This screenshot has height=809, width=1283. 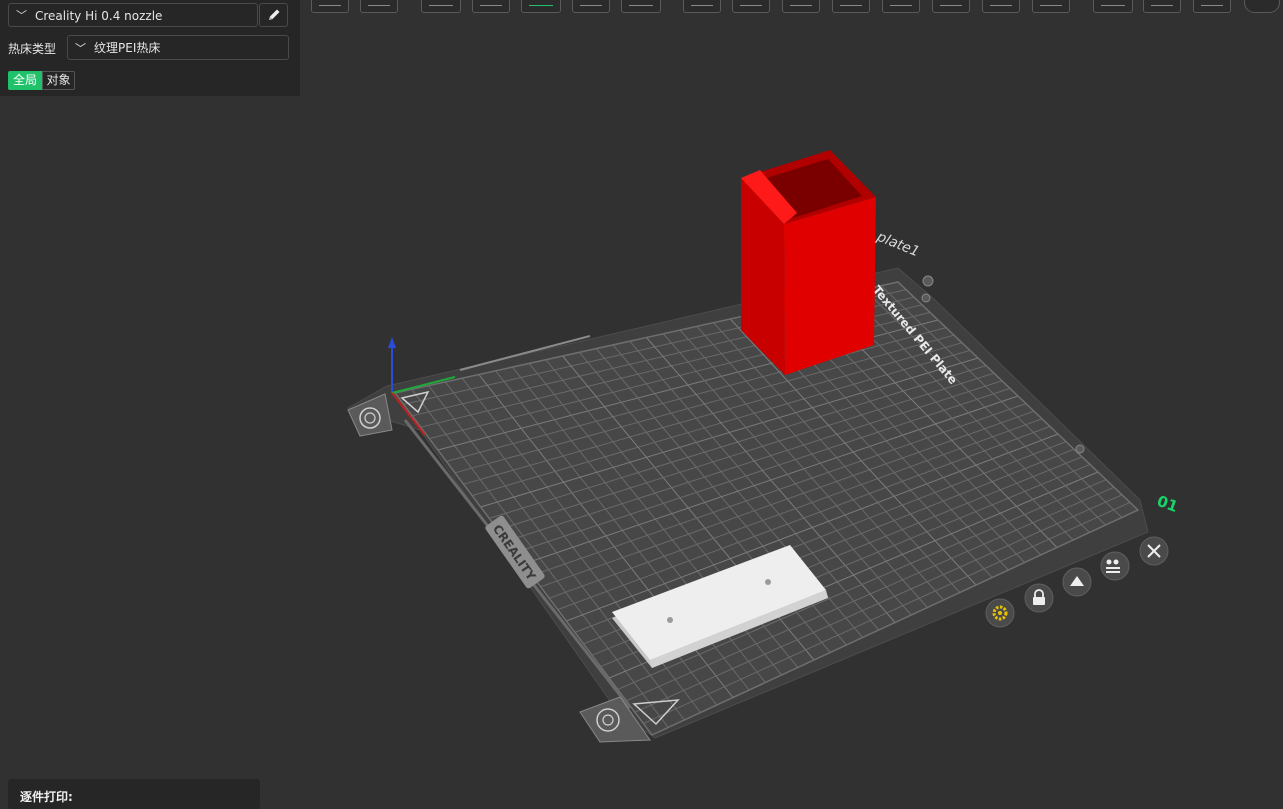 I want to click on plate-number-label: 01, so click(x=1168, y=504).